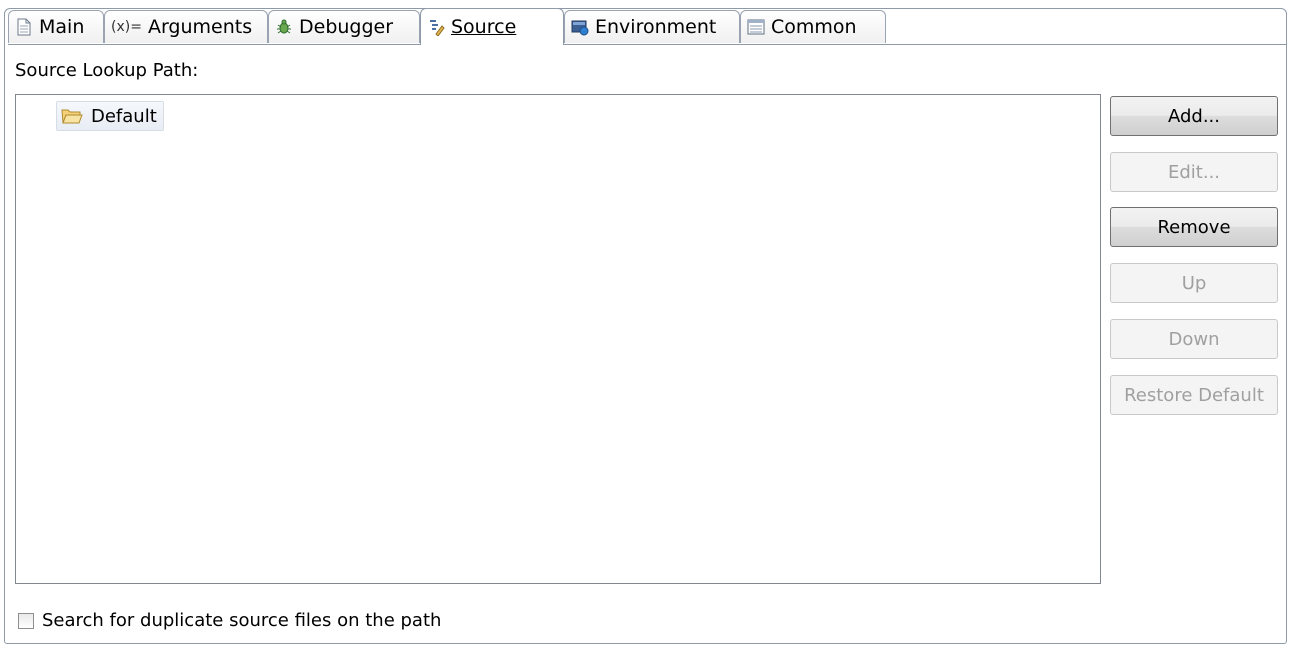 The image size is (1291, 648). What do you see at coordinates (1194, 339) in the screenshot?
I see `down-button: Down` at bounding box center [1194, 339].